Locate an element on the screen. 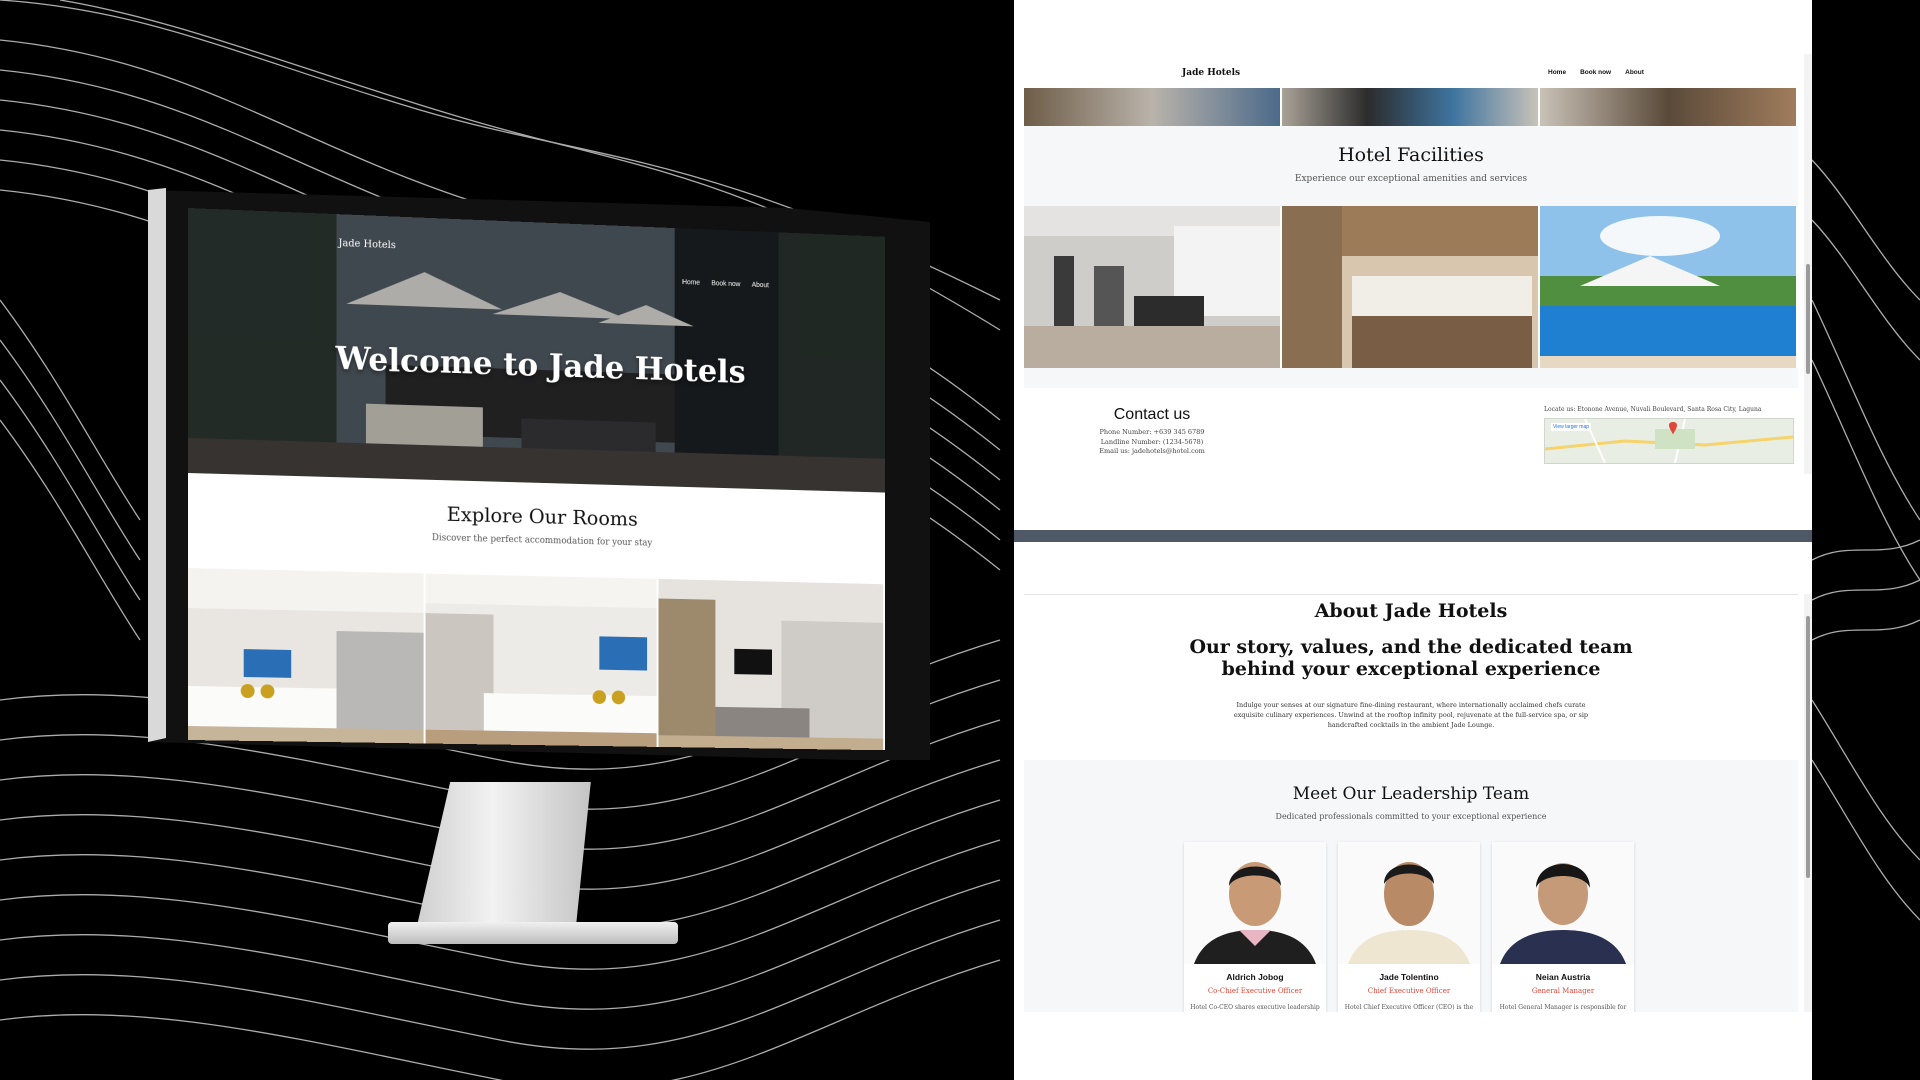 The height and width of the screenshot is (1080, 1920). contact-landline: Landline Number: (1234-5678) is located at coordinates (1152, 441).